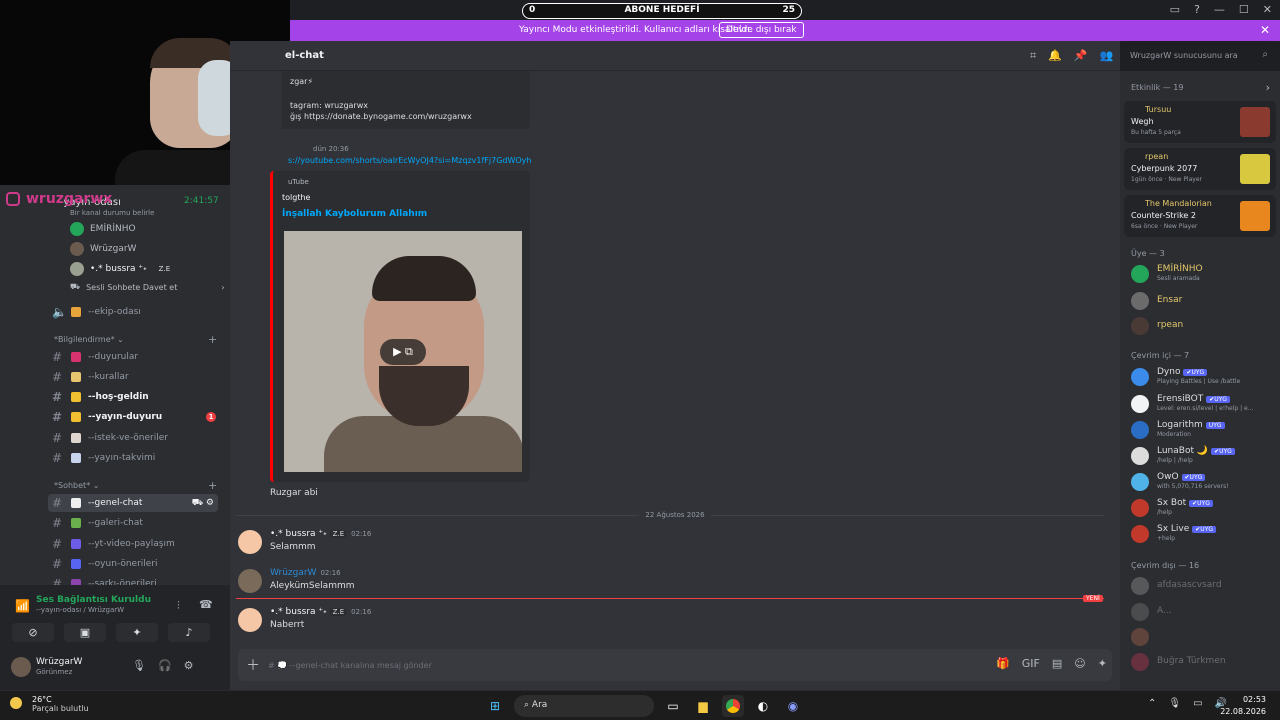 This screenshot has width=1280, height=720. Describe the element at coordinates (1203, 637) in the screenshot. I see `member-item` at that location.